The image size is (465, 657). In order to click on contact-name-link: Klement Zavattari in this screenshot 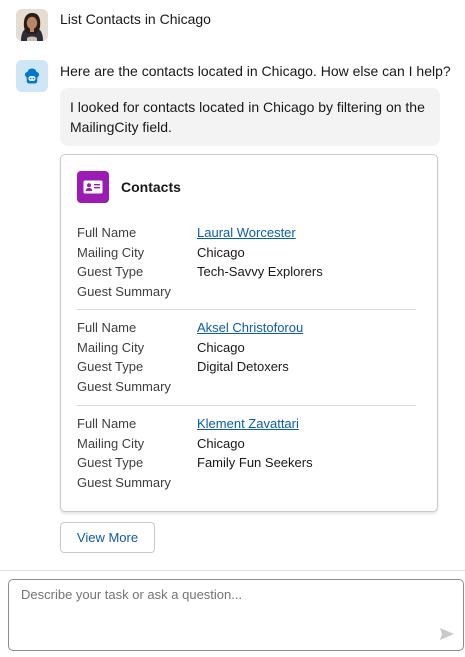, I will do `click(248, 423)`.